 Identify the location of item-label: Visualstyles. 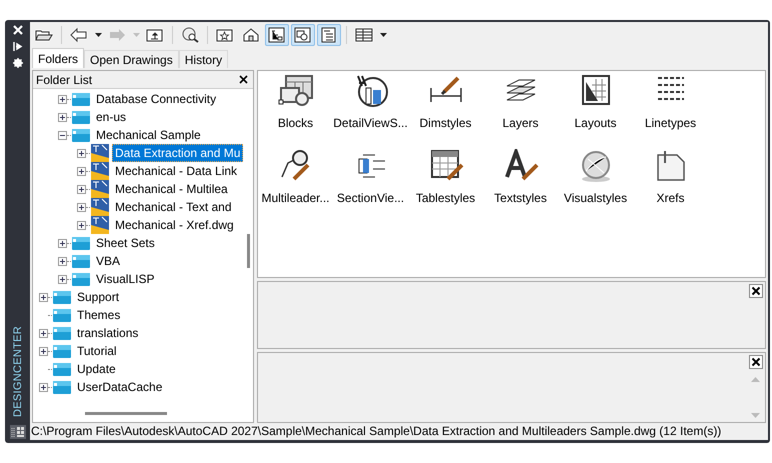
(596, 198).